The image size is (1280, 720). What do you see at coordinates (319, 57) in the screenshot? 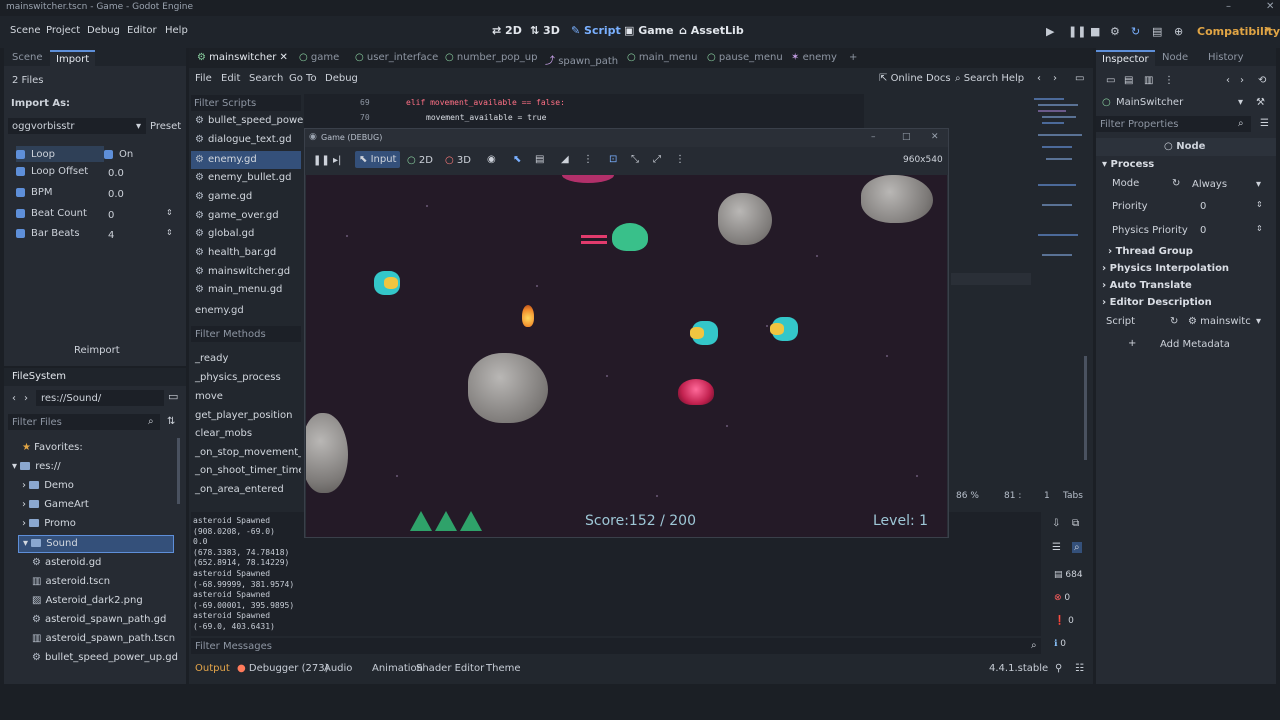
I see `tab-game: ○ game` at bounding box center [319, 57].